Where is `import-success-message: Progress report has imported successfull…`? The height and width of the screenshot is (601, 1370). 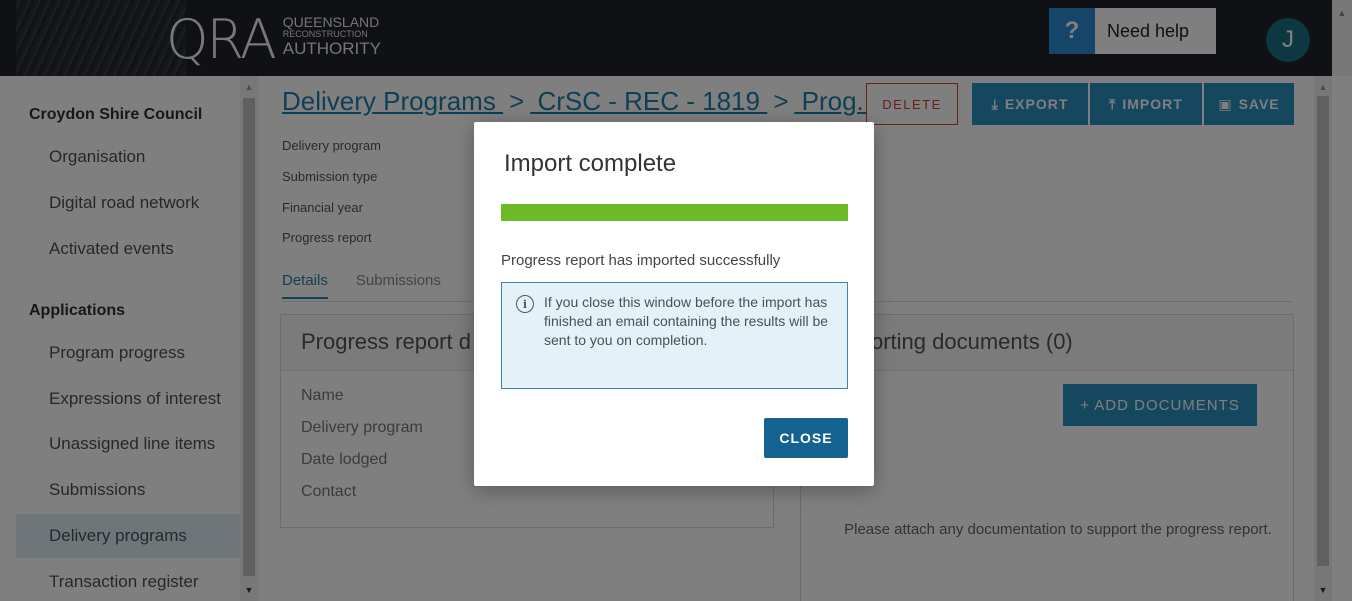
import-success-message: Progress report has imported successfull… is located at coordinates (641, 260).